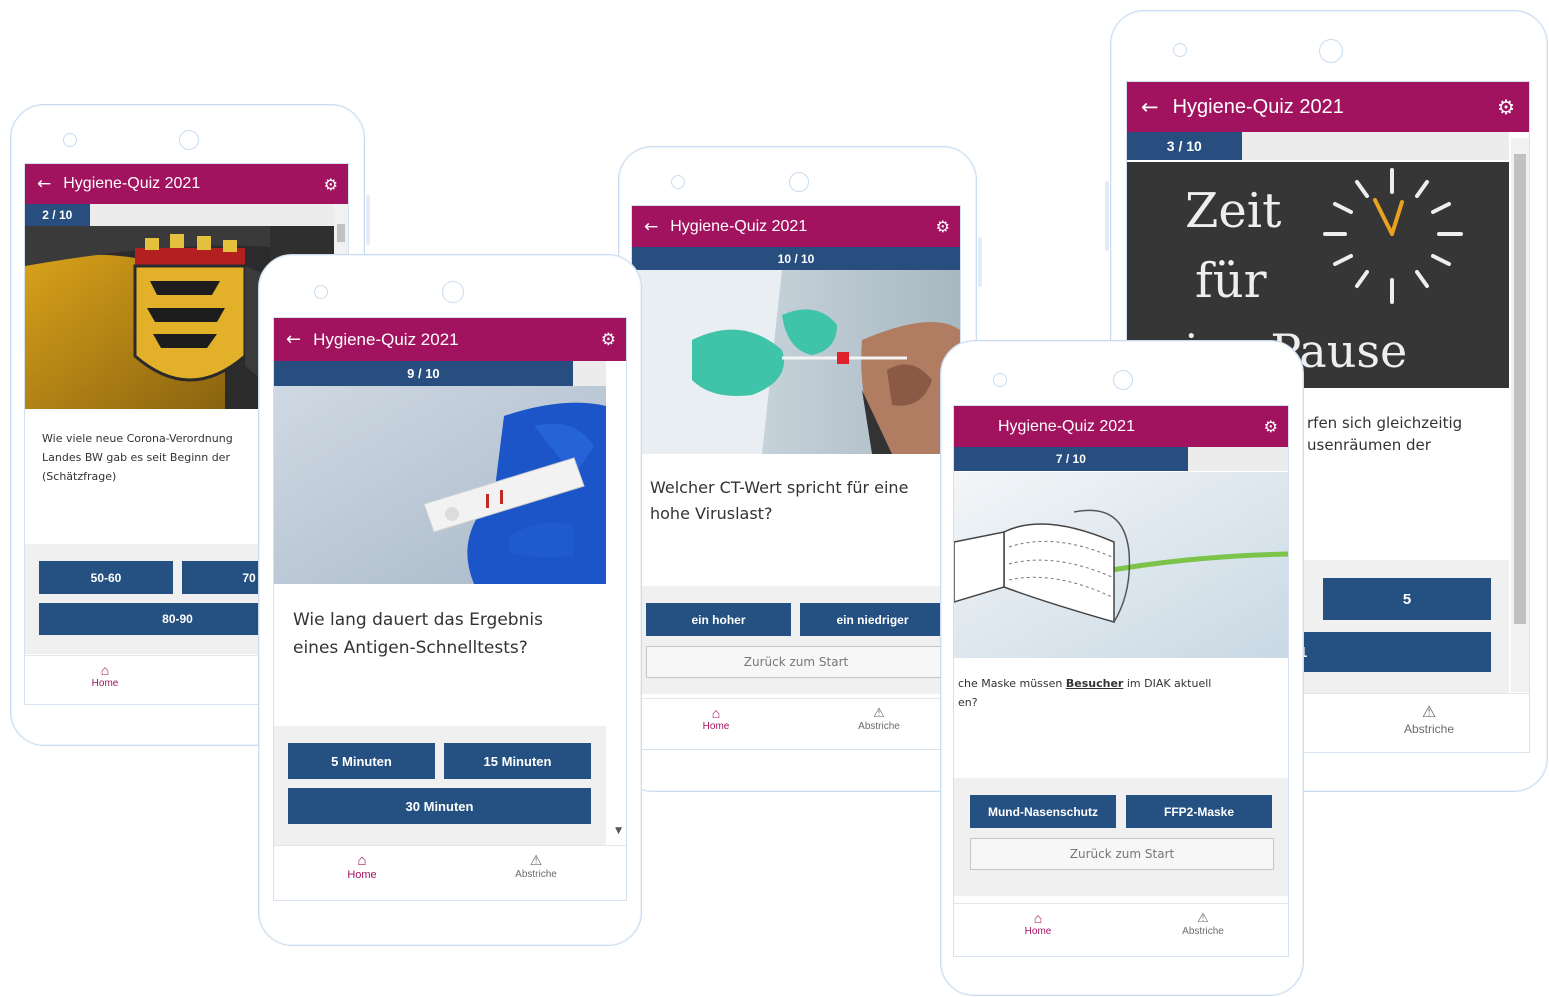 This screenshot has height=997, width=1549. I want to click on answer-button-1: 5 Minuten, so click(361, 761).